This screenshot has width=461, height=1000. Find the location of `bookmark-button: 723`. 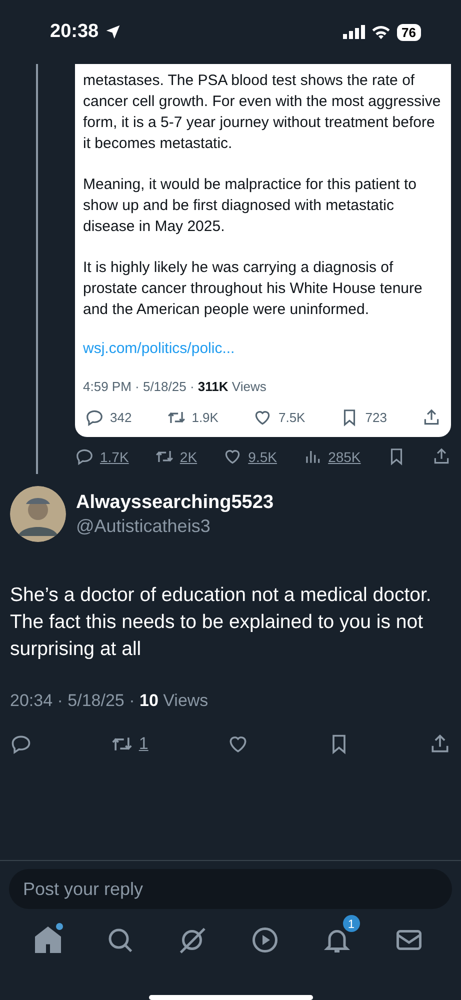

bookmark-button: 723 is located at coordinates (363, 417).